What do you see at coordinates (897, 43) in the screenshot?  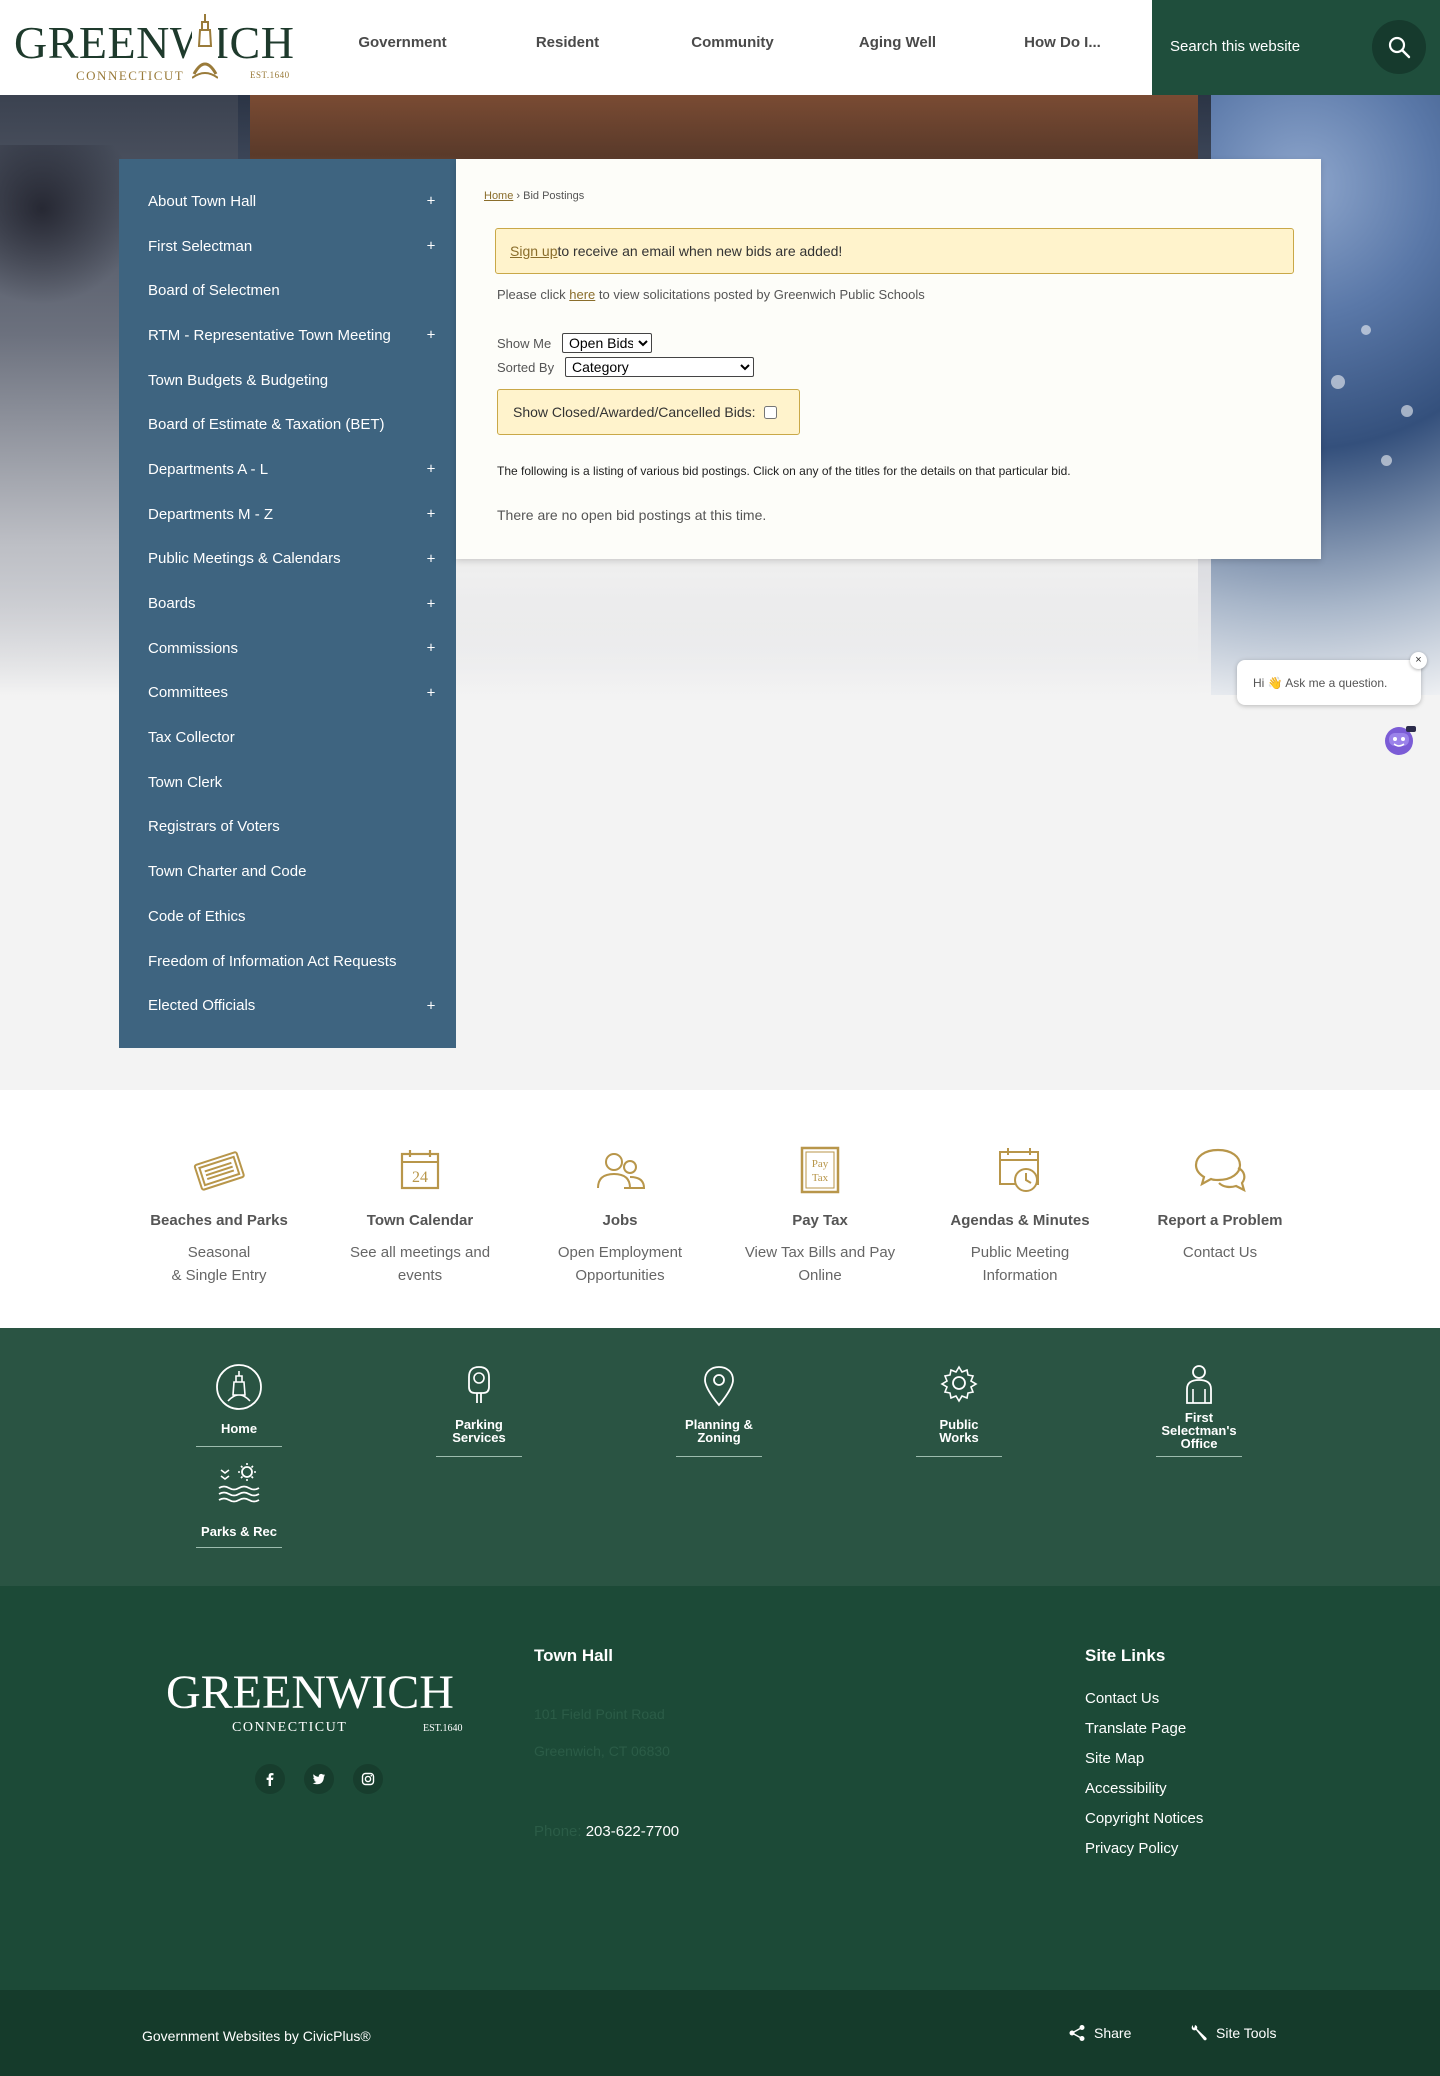 I see `nav-aging-well: Aging Well` at bounding box center [897, 43].